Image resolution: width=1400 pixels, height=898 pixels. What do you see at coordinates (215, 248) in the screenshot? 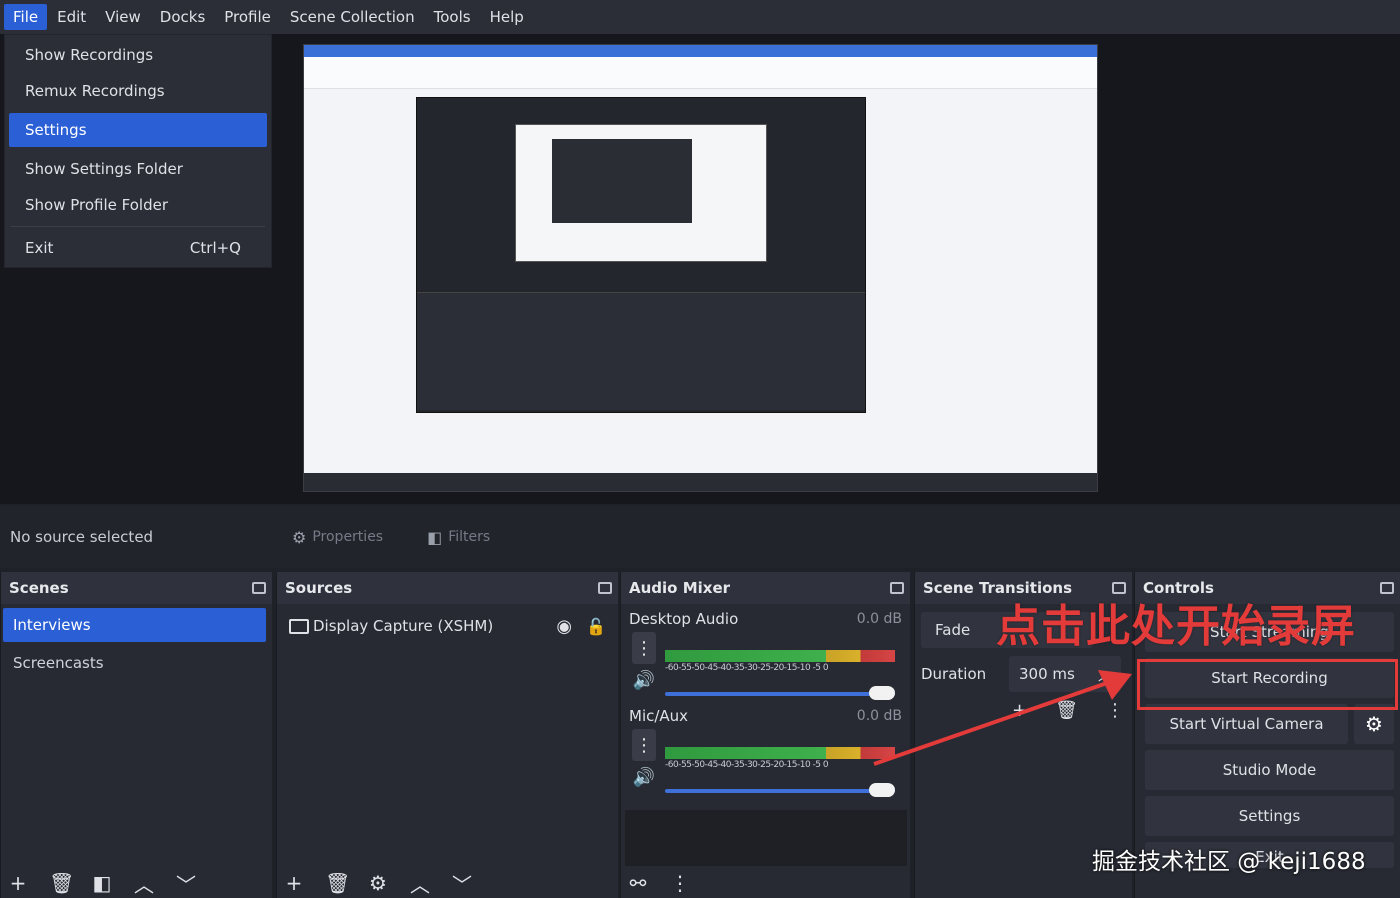
I see `menu-exit-shortcut: Ctrl+Q` at bounding box center [215, 248].